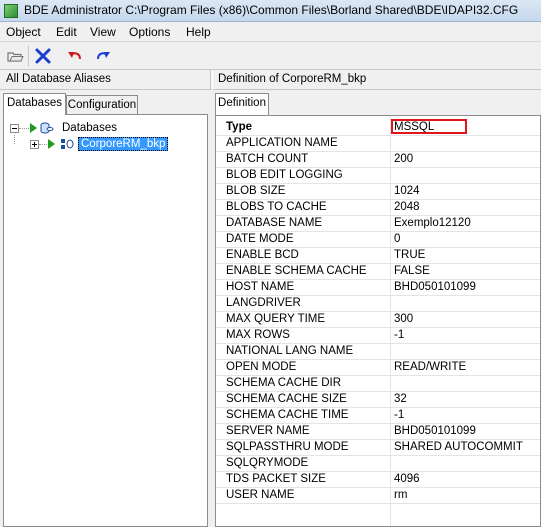  Describe the element at coordinates (198, 32) in the screenshot. I see `menu-help: Help` at that location.